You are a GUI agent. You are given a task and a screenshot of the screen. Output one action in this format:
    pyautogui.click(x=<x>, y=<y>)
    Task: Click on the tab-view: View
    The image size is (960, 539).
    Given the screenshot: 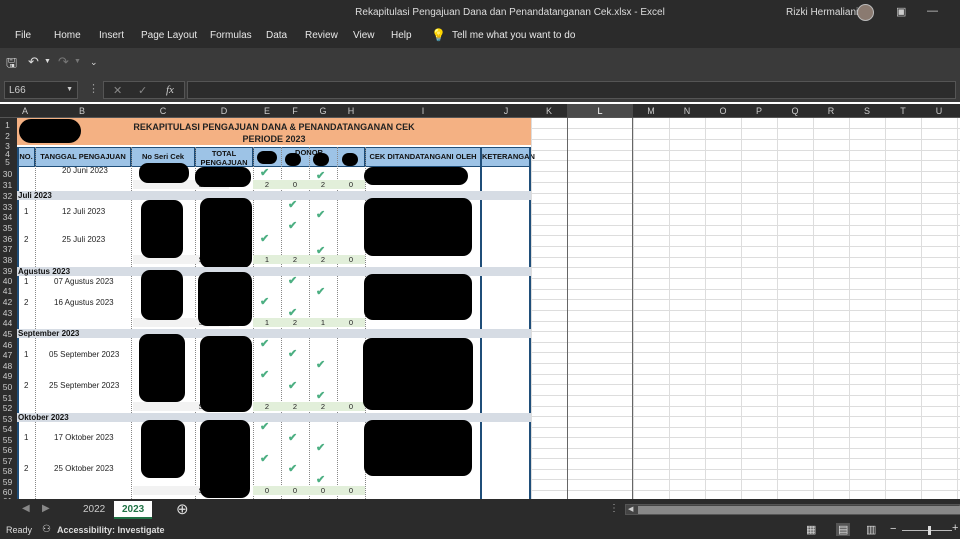 What is the action you would take?
    pyautogui.click(x=364, y=35)
    